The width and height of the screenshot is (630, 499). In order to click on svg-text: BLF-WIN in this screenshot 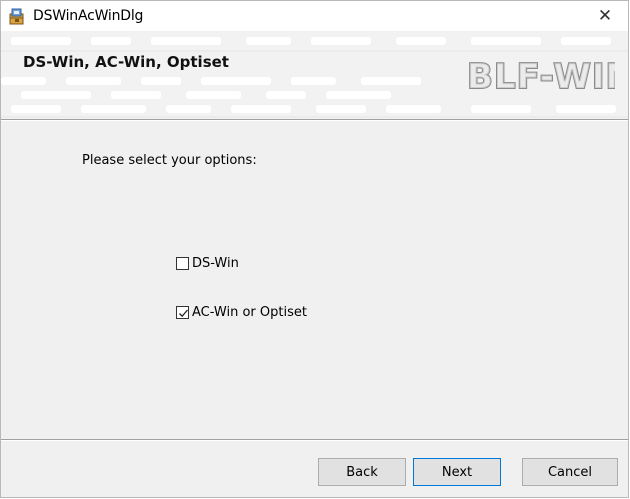, I will do `click(541, 76)`.